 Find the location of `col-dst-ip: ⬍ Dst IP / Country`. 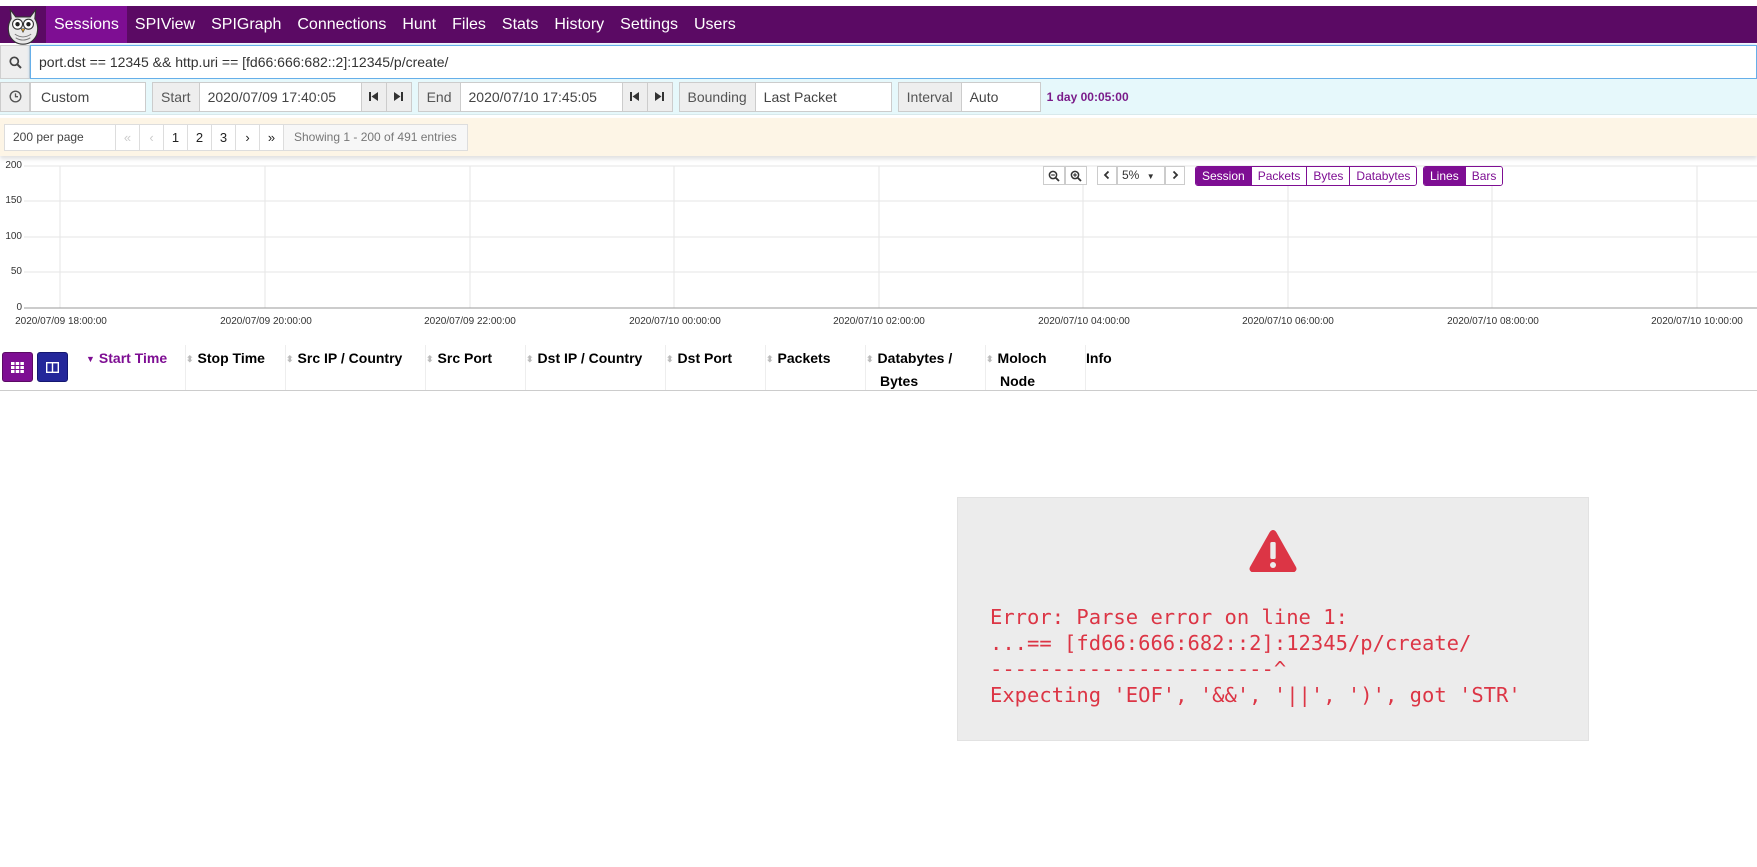

col-dst-ip: ⬍ Dst IP / Country is located at coordinates (596, 367).